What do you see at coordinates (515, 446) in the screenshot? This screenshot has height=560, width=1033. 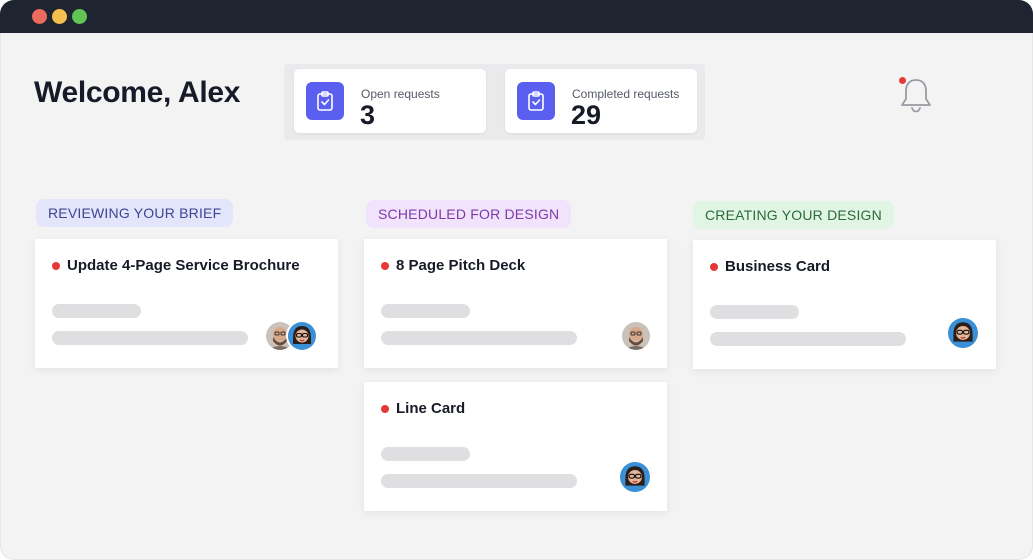 I see `request-card: Line Card` at bounding box center [515, 446].